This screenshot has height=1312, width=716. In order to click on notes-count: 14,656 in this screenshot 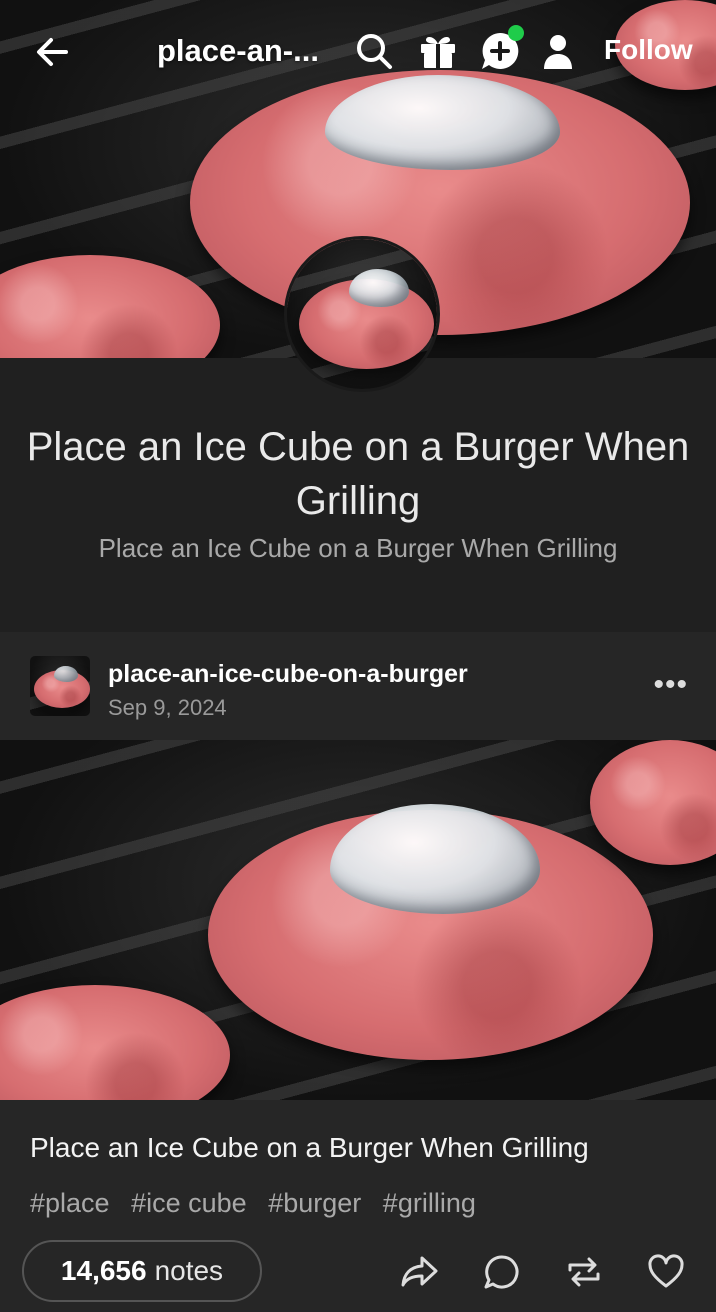, I will do `click(103, 1270)`.